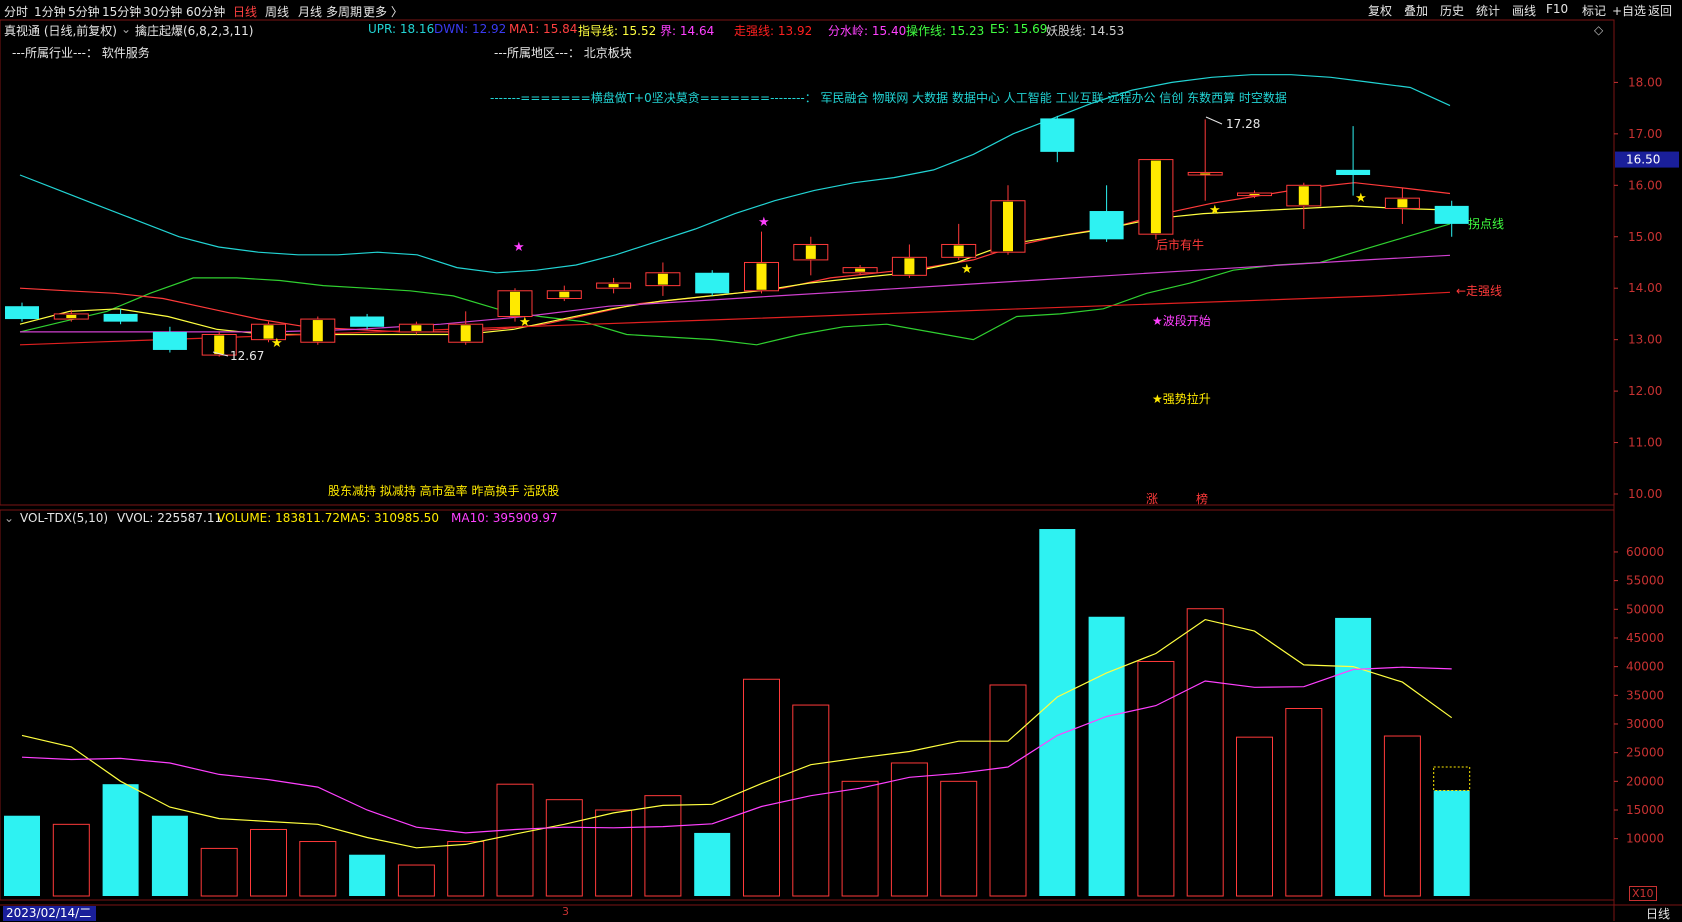 The width and height of the screenshot is (1682, 922). I want to click on current-price-label: 16.50, so click(1643, 160).